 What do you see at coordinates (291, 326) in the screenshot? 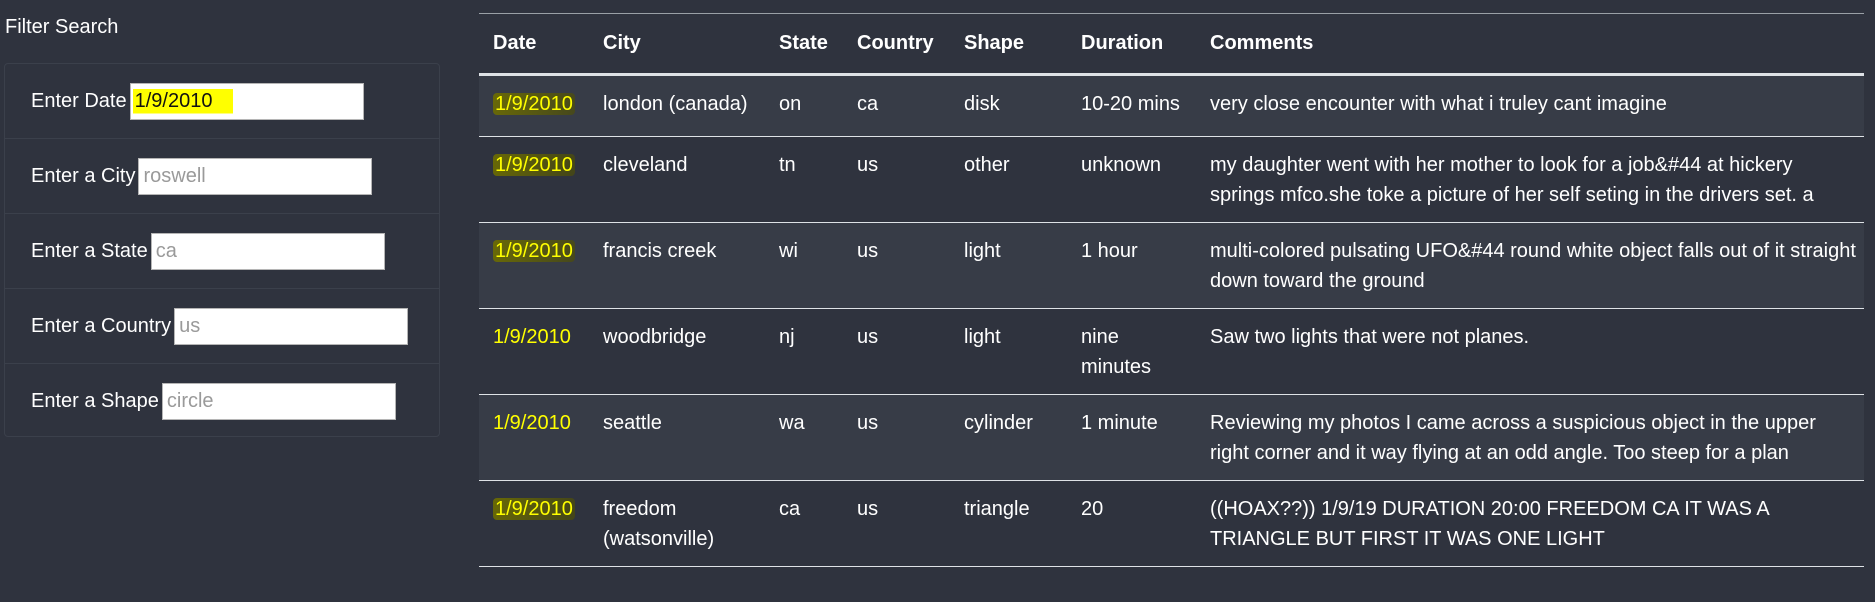
I see `country-input` at bounding box center [291, 326].